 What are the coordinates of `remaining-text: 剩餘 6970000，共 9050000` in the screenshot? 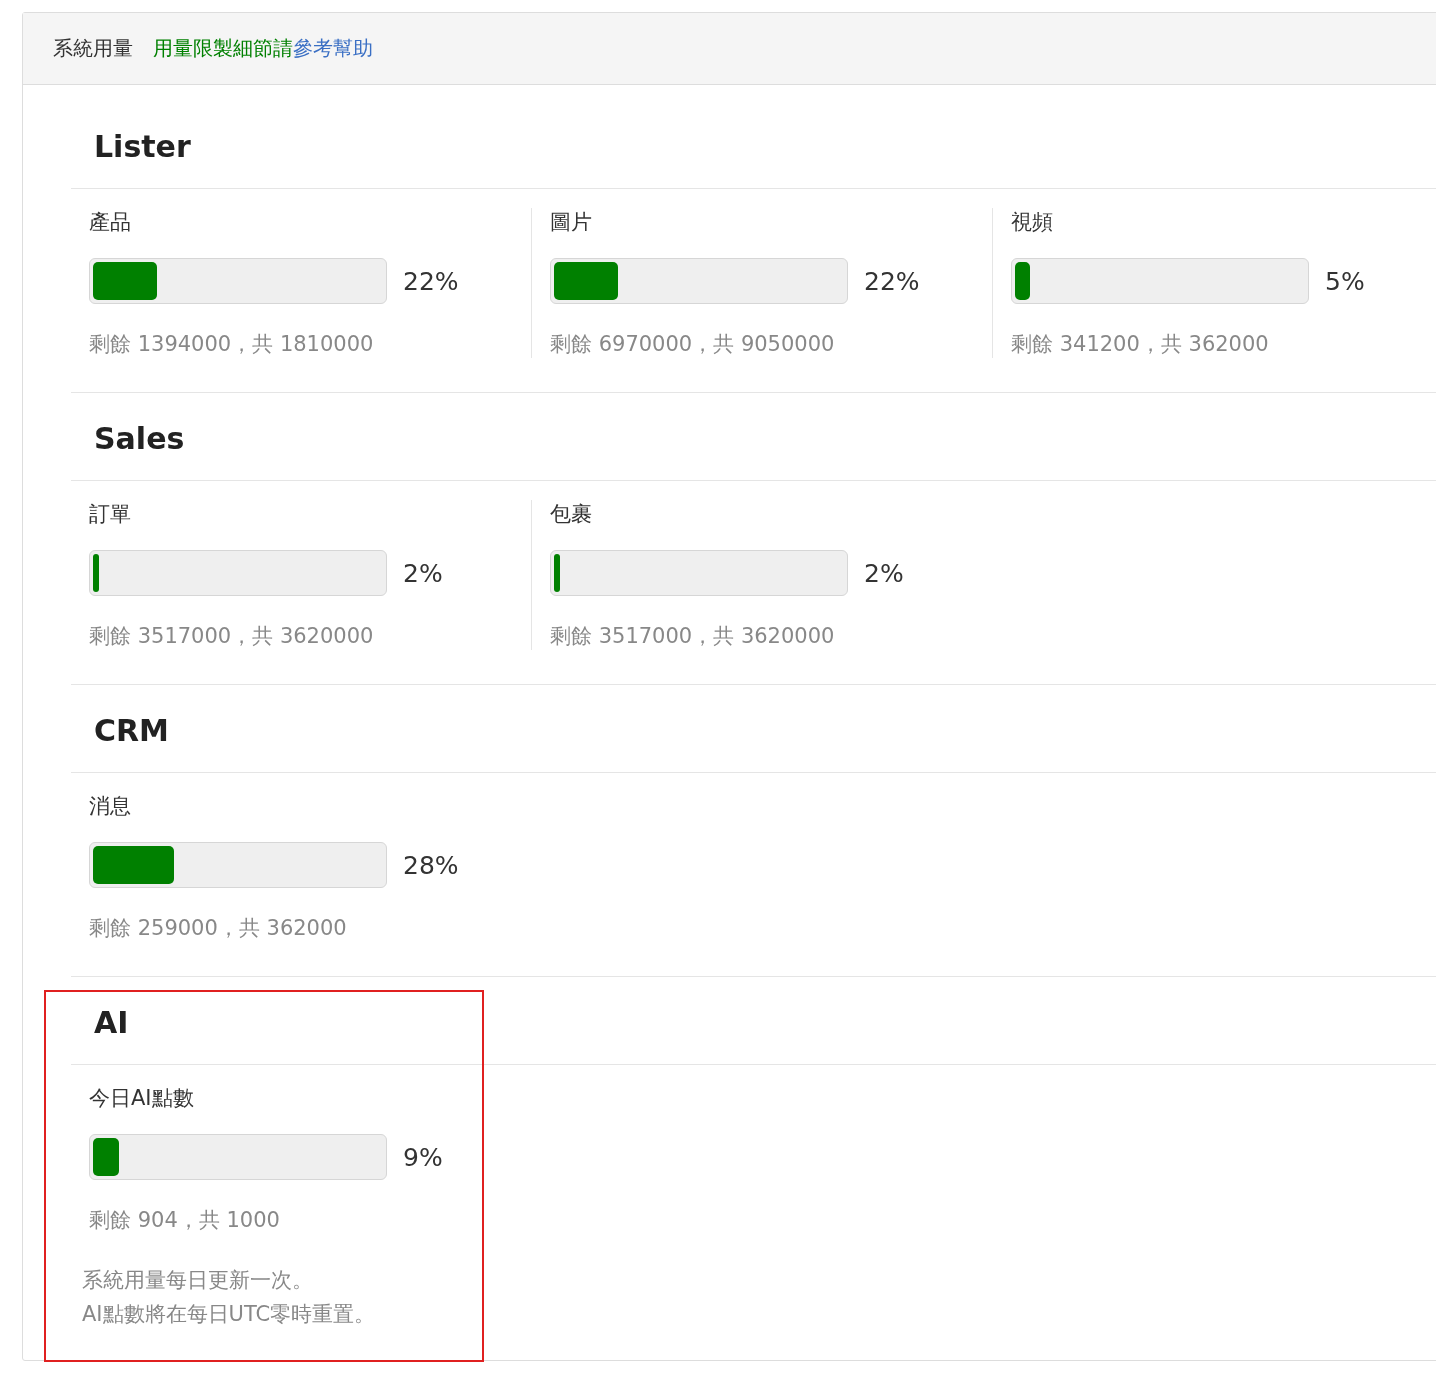 It's located at (693, 344).